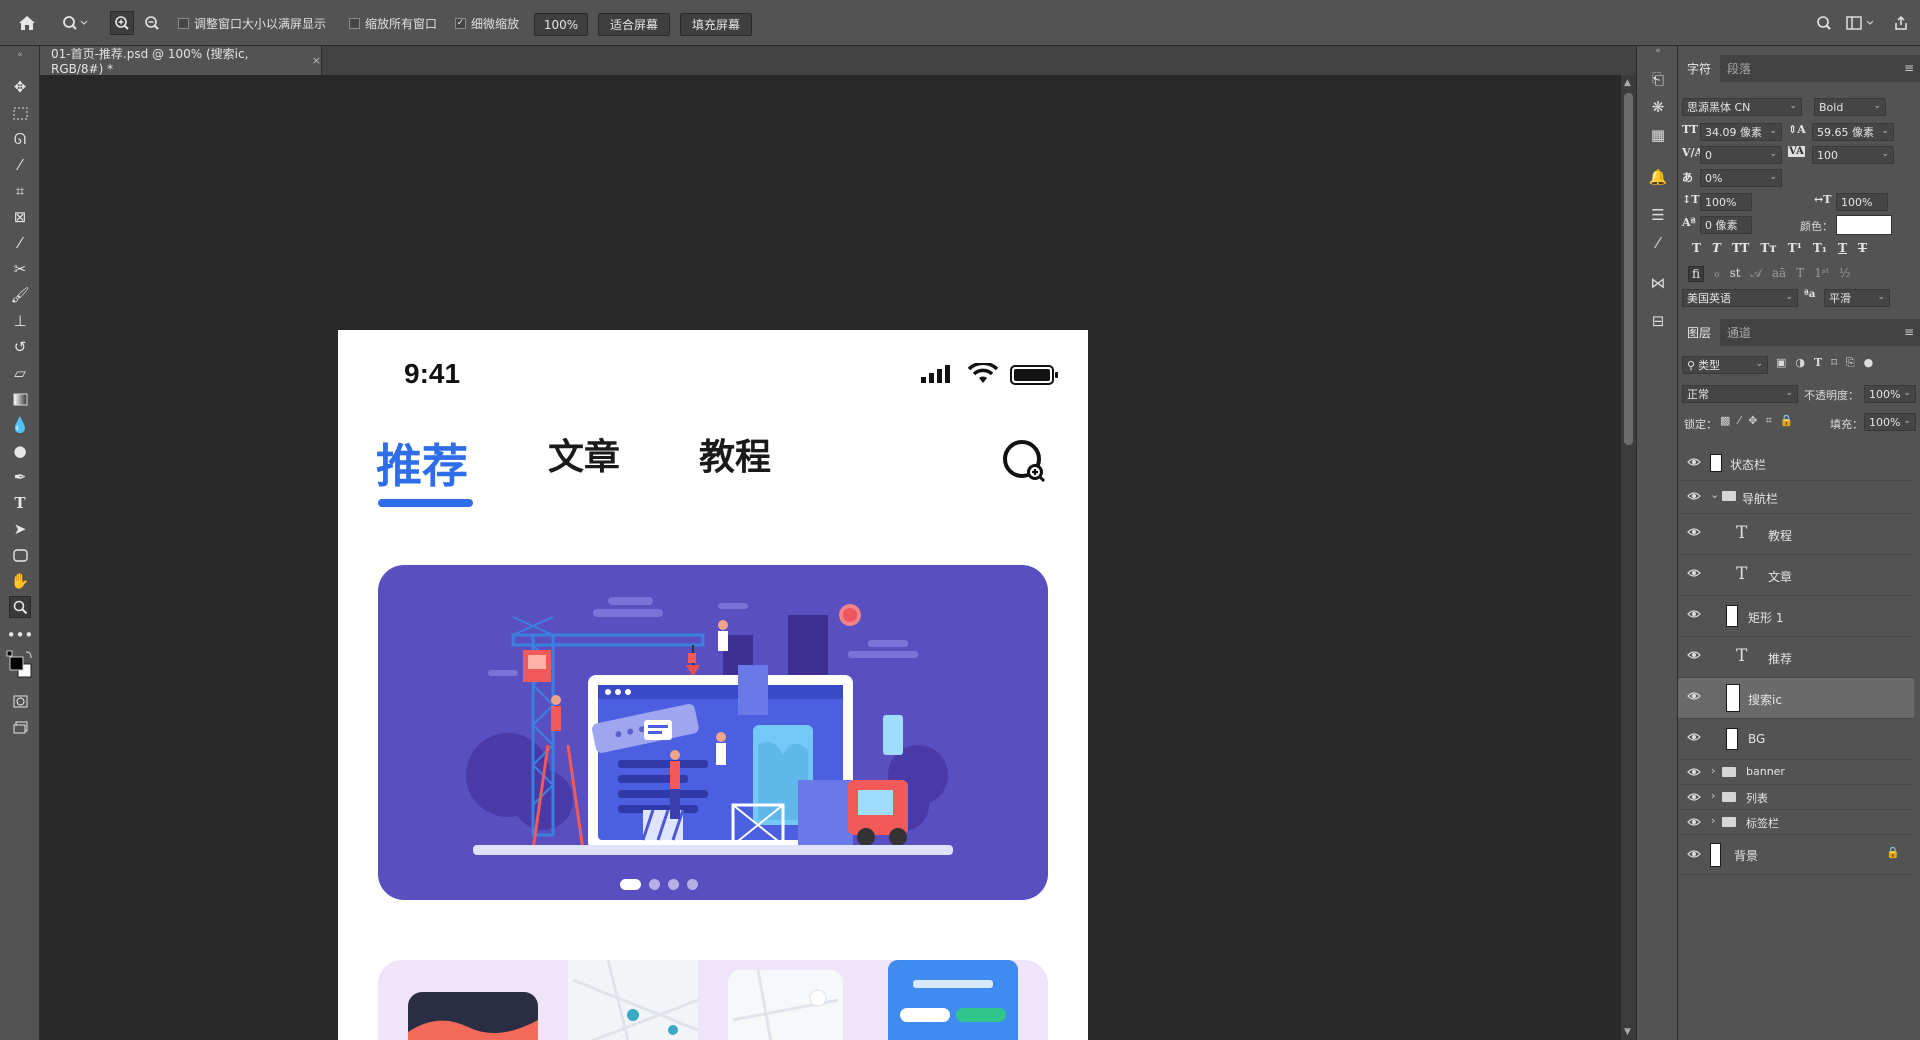  I want to click on font-family-select: 思源黑体 CN ⌄, so click(1742, 107).